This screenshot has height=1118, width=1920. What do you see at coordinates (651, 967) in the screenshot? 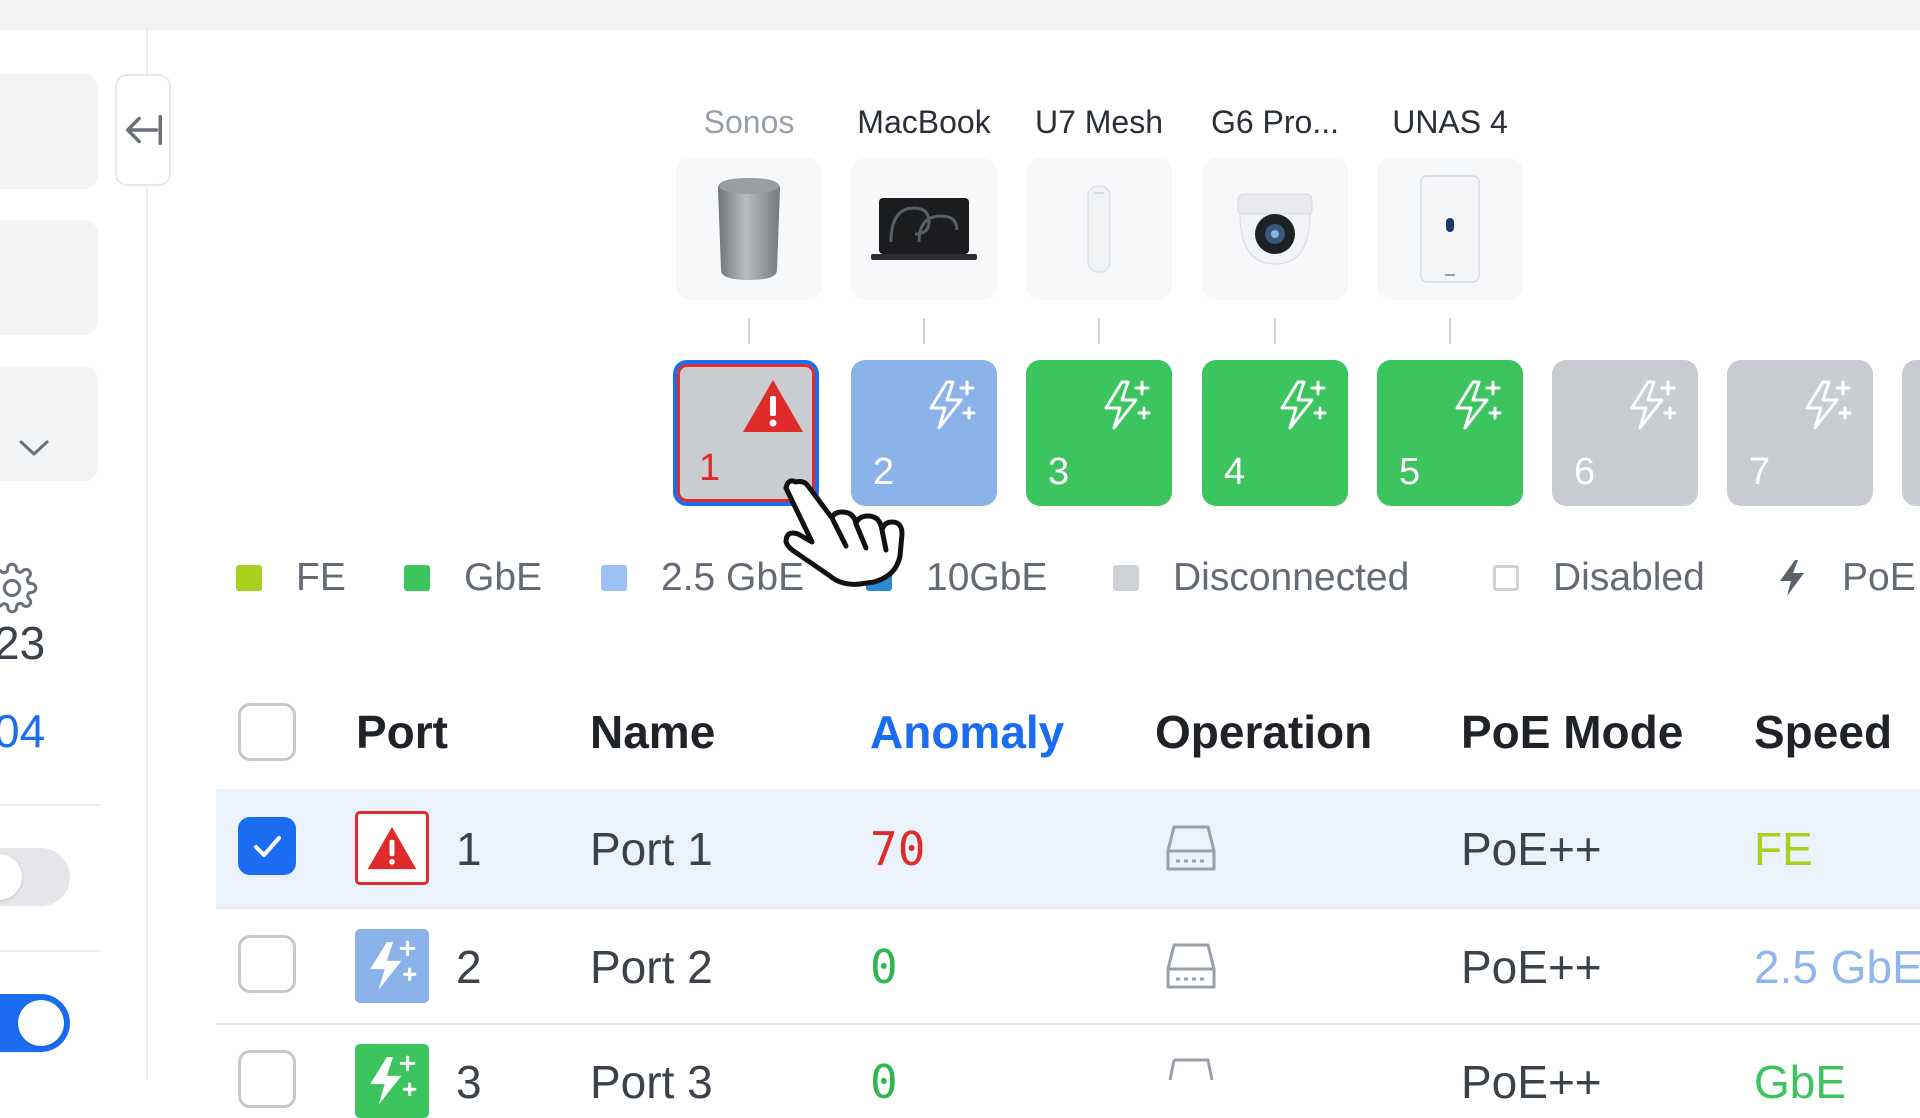
I see `port-name-cell: Port 2` at bounding box center [651, 967].